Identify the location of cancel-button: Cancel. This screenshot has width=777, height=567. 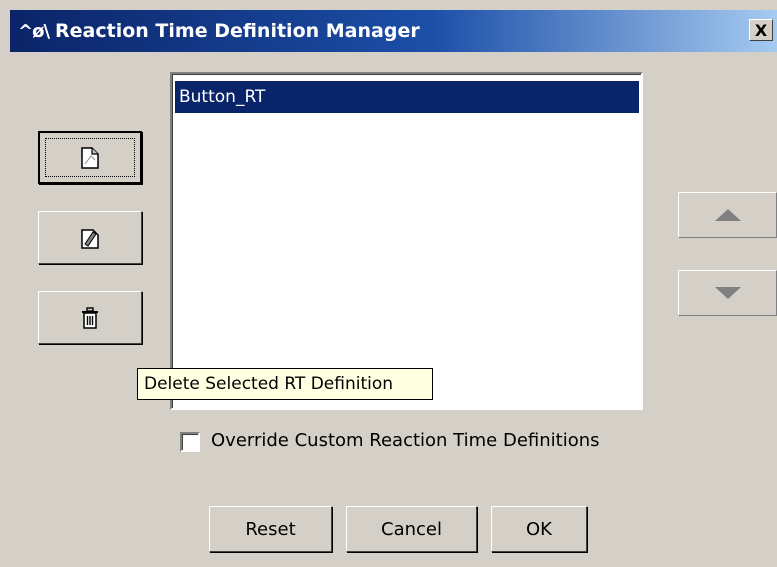
(411, 529).